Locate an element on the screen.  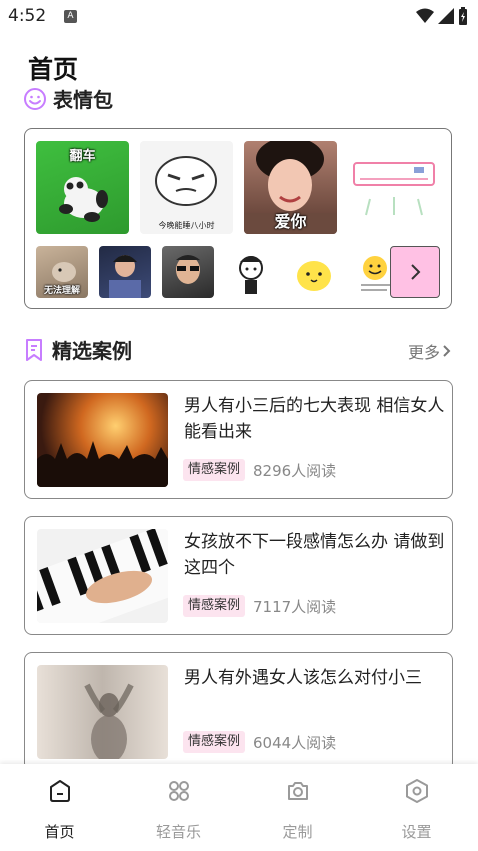
cases-section-title: 精选案例 is located at coordinates (92, 351).